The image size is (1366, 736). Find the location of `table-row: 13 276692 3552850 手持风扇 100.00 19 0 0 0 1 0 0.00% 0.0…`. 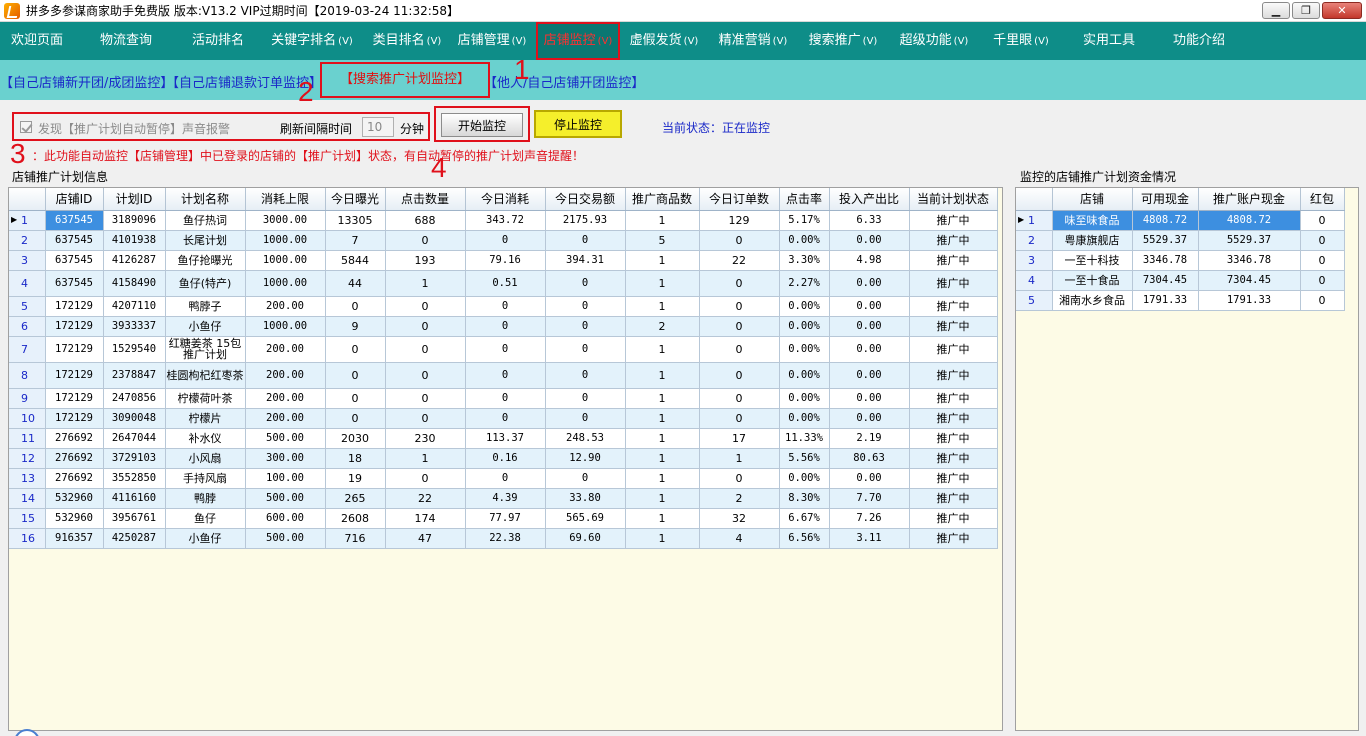

table-row: 13 276692 3552850 手持风扇 100.00 19 0 0 0 1 0 0.00% 0.0… is located at coordinates (503, 478).